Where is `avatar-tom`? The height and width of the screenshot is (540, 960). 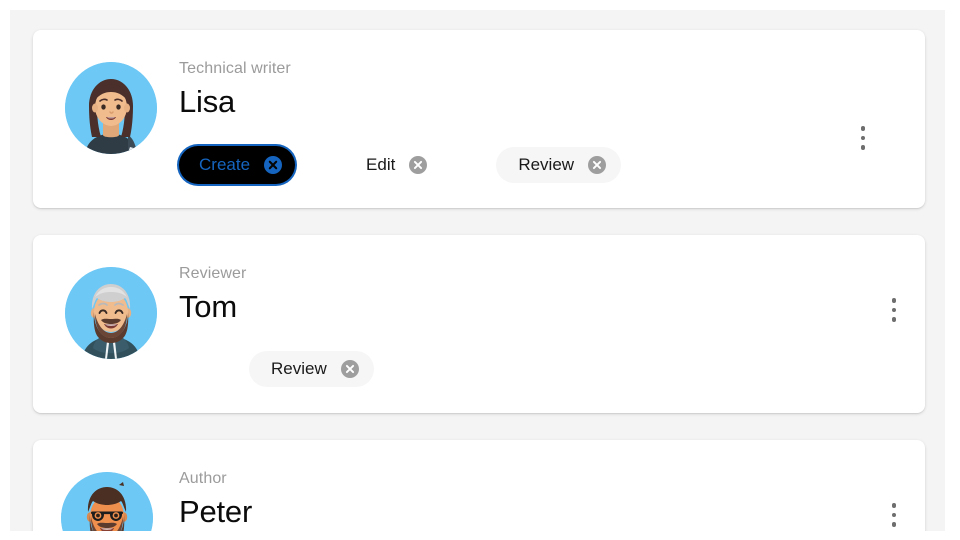
avatar-tom is located at coordinates (111, 313).